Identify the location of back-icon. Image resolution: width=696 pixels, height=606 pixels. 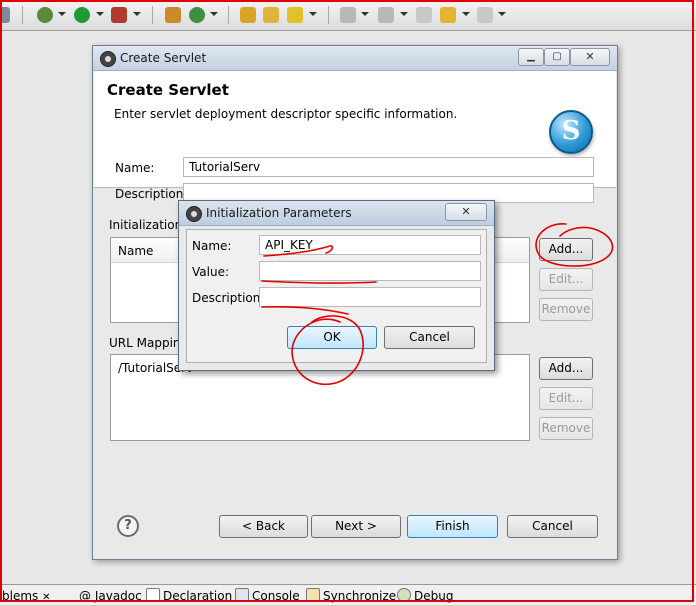
(448, 15).